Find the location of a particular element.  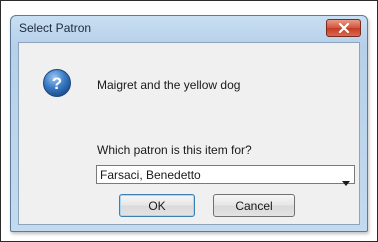

cancel-button: Cancel is located at coordinates (254, 205).